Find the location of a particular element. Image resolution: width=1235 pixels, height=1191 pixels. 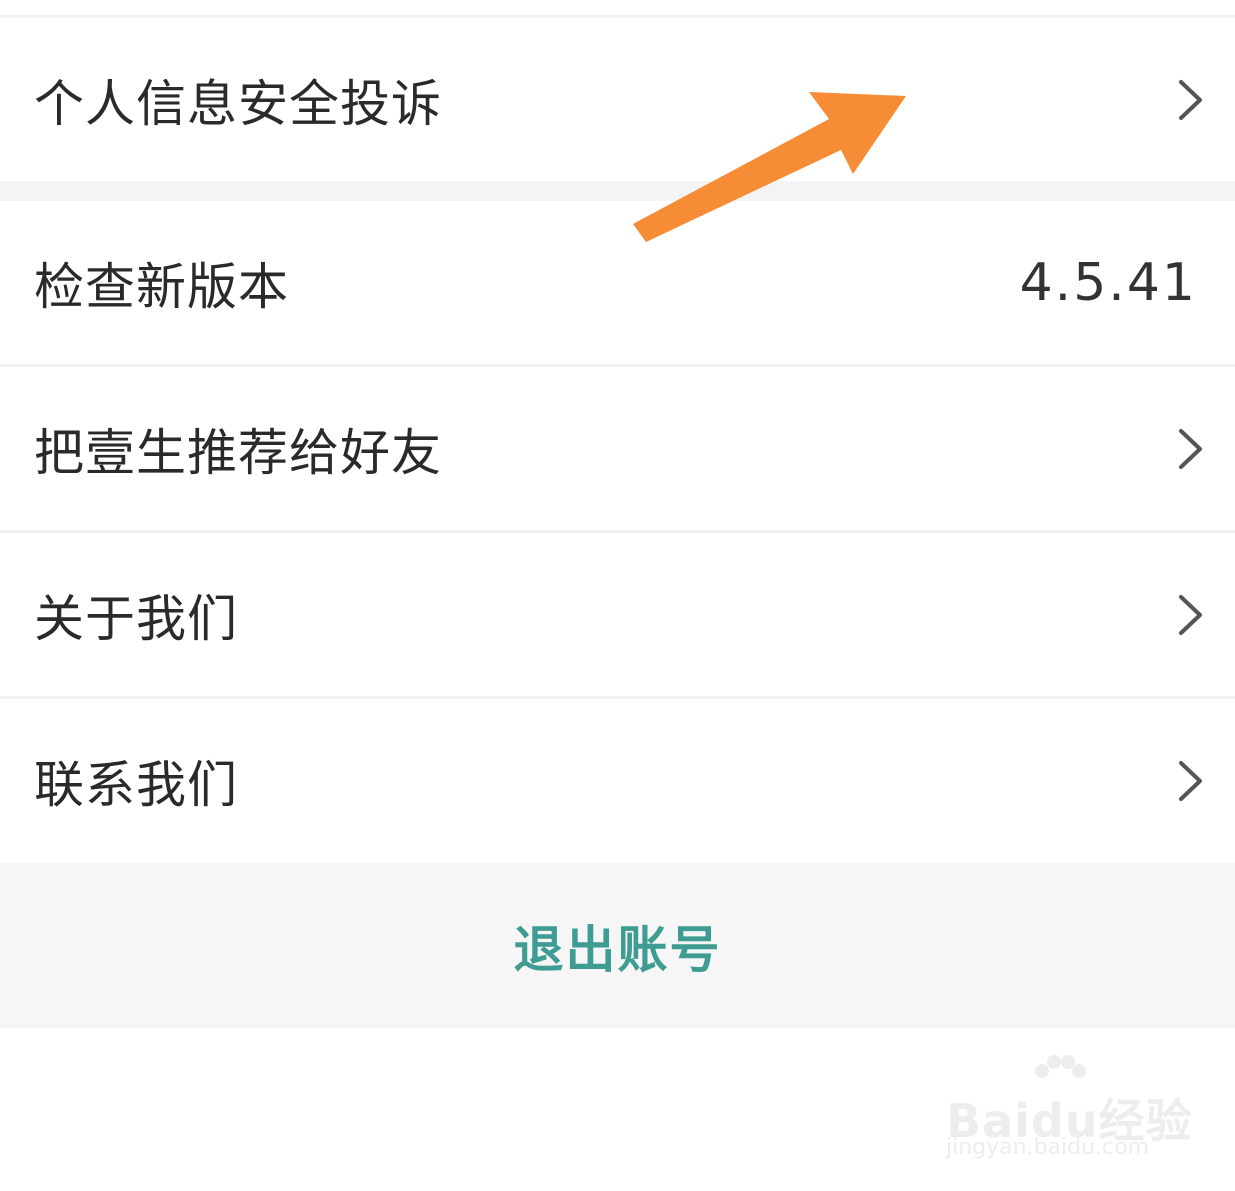

logout-section: 退出账号 is located at coordinates (617, 945).